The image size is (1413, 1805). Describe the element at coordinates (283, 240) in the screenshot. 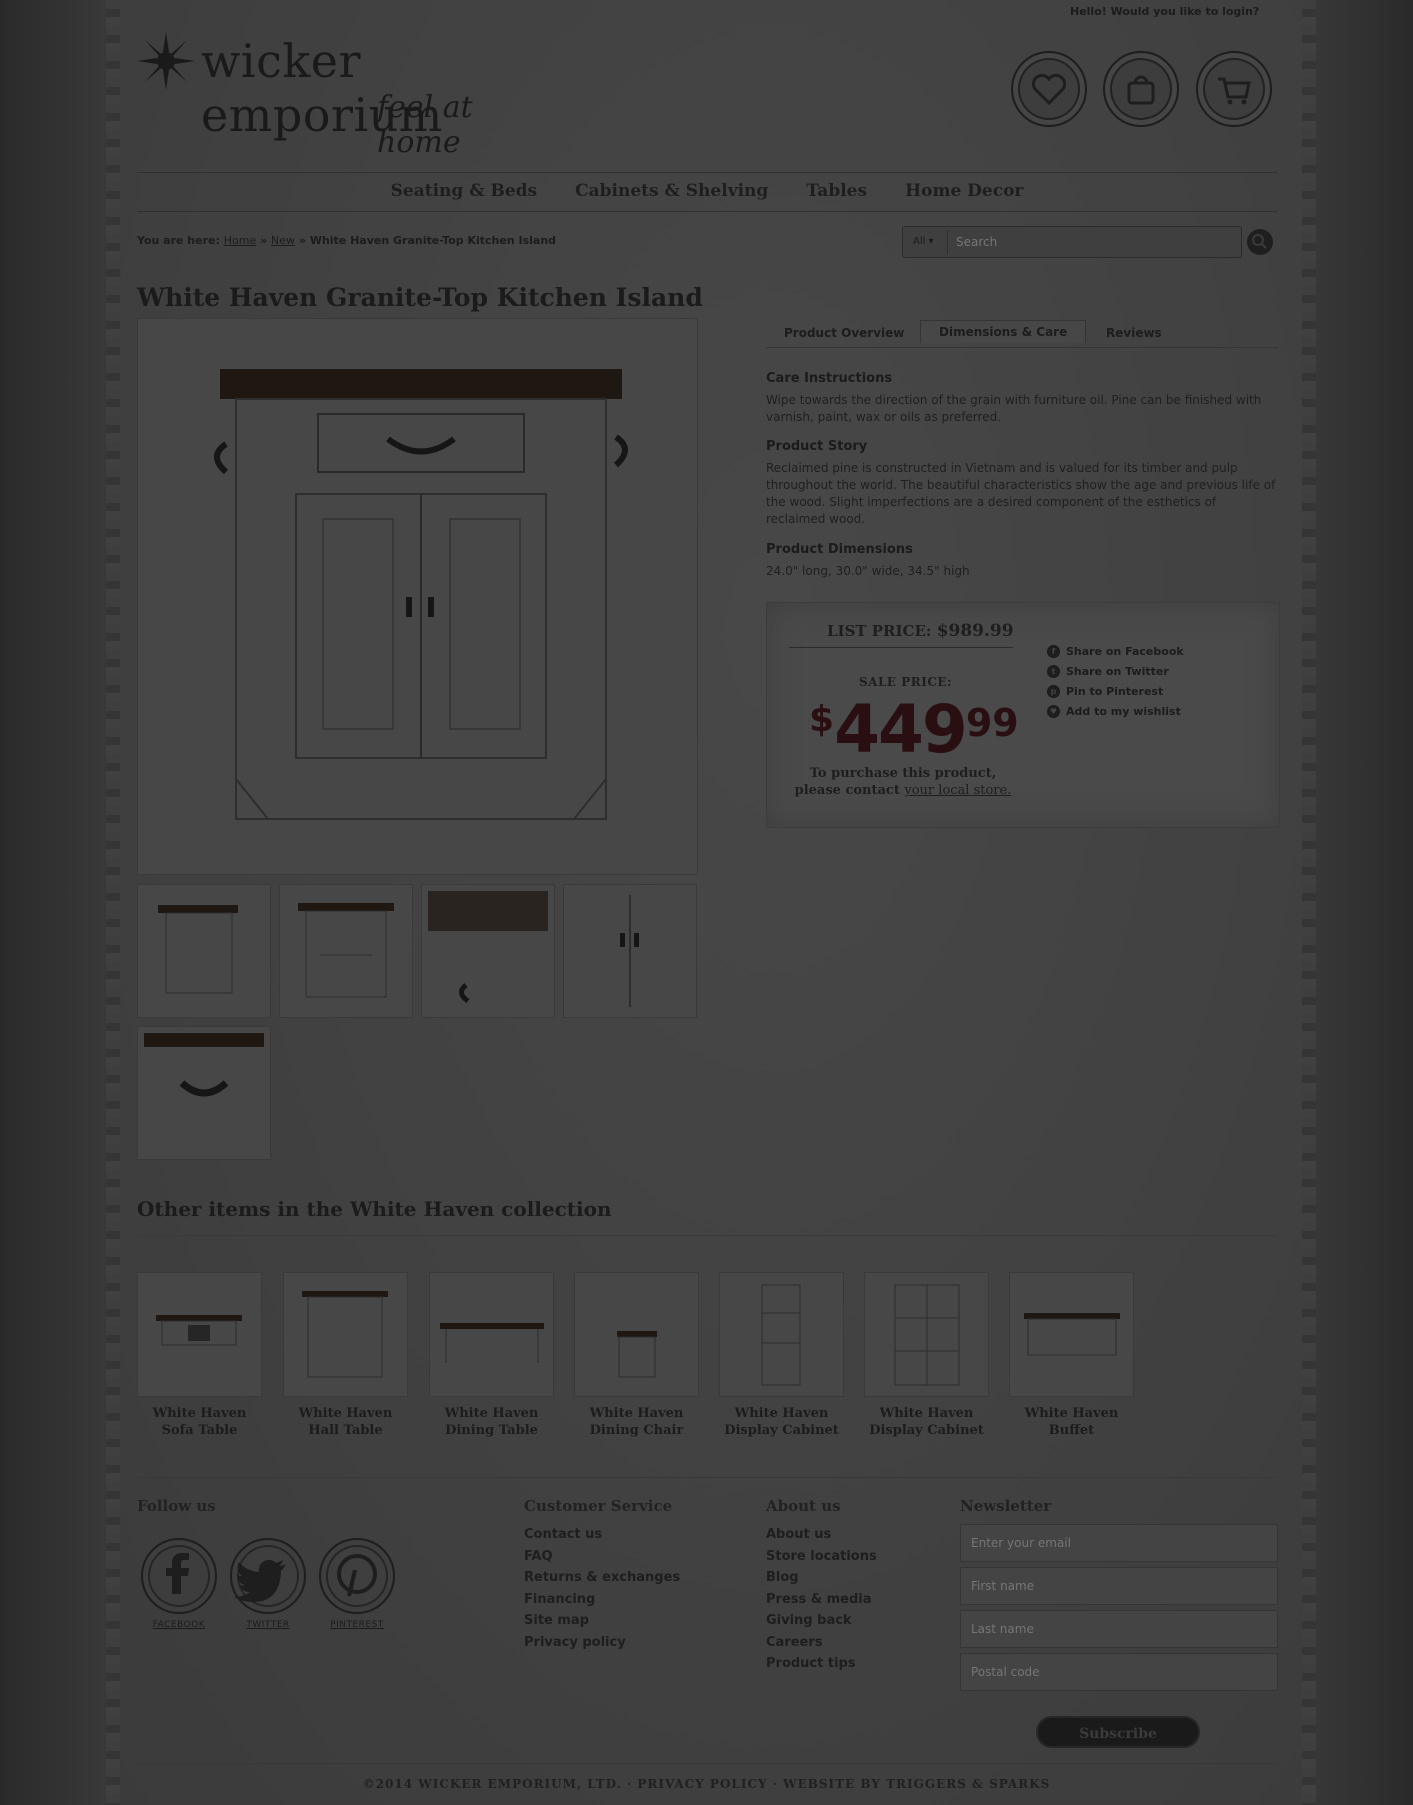

I see `breadcrumb-new-link: New` at that location.